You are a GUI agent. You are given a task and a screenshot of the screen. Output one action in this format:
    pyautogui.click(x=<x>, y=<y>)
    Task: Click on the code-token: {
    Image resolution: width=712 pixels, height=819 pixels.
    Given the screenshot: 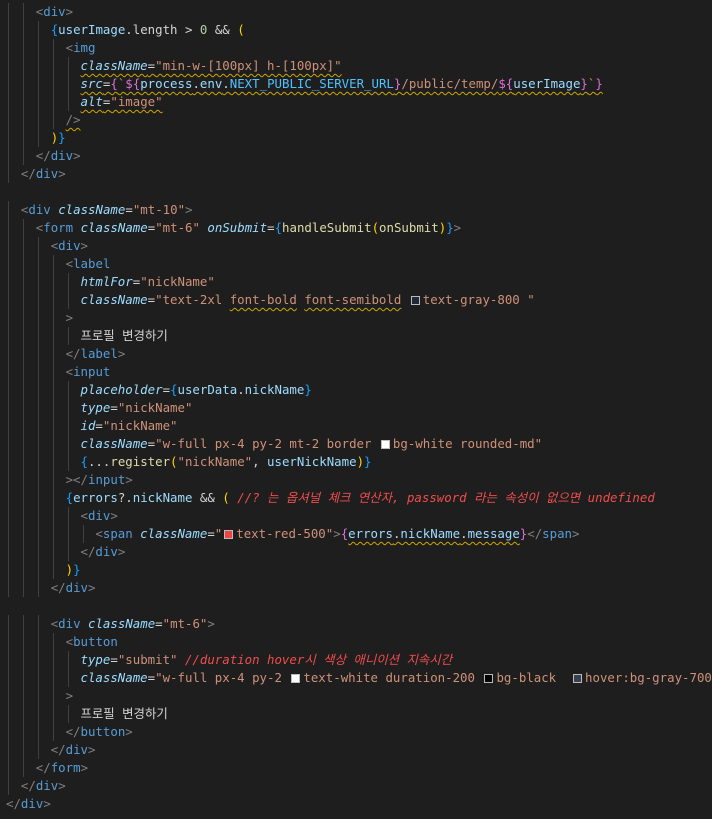 What is the action you would take?
    pyautogui.click(x=114, y=83)
    